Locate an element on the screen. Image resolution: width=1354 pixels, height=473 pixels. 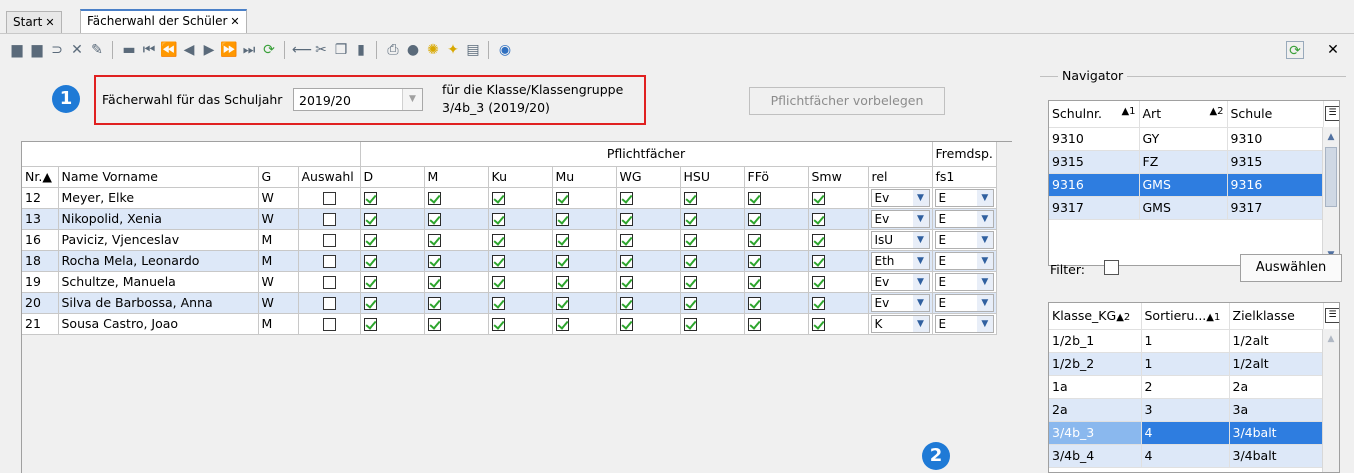
rel-select: K ▼ is located at coordinates (900, 323).